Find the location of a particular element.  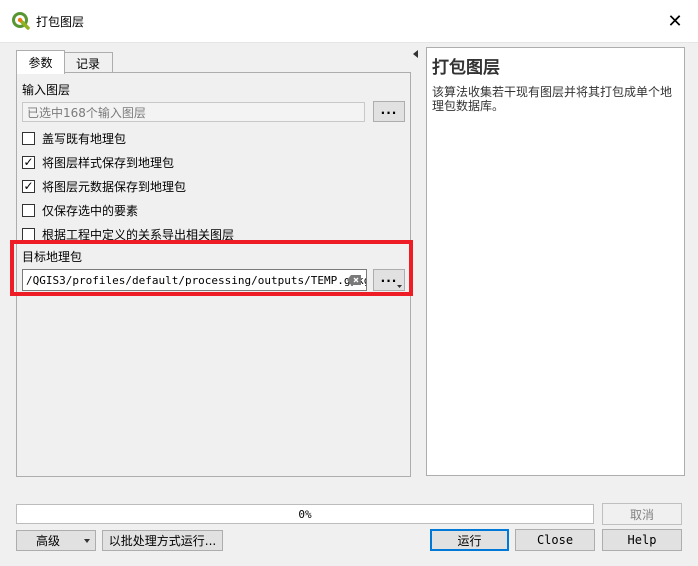

tab-parameters: 参数 is located at coordinates (40, 62).